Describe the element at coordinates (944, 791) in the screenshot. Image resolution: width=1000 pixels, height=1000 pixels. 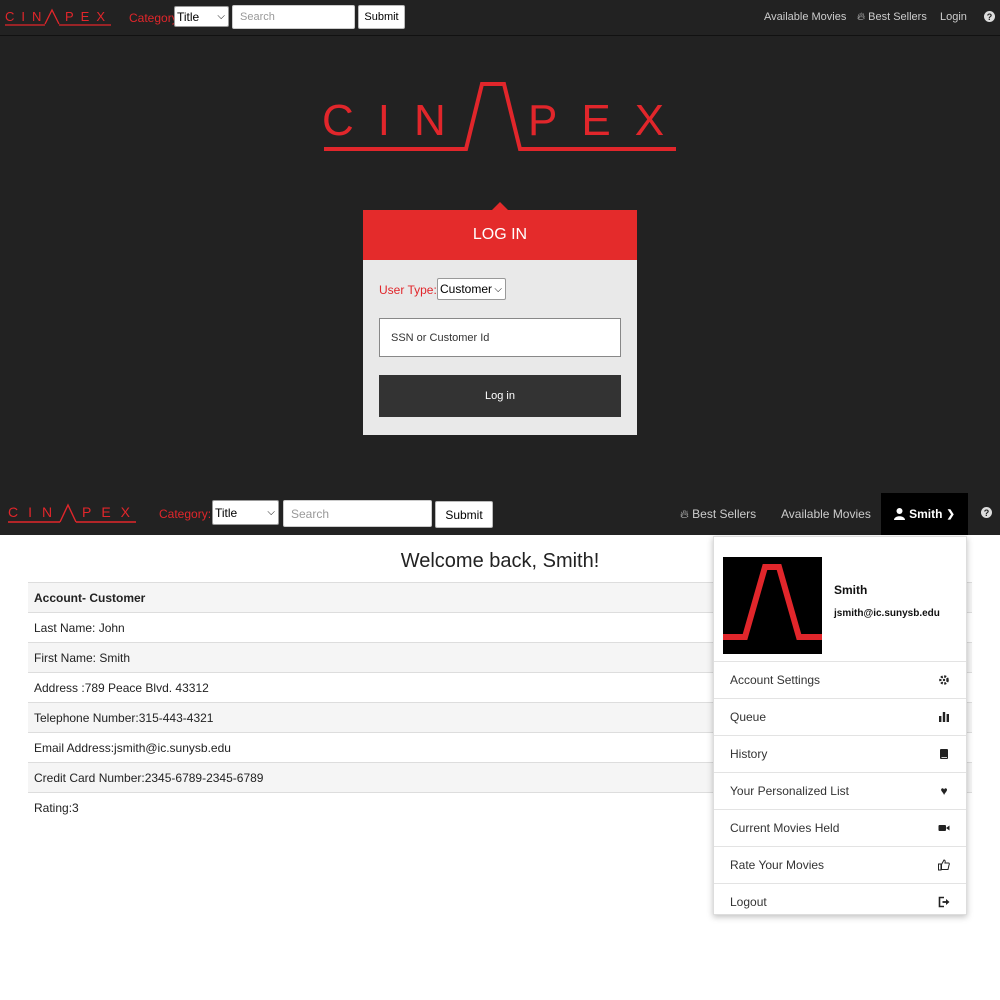
I see `heart-icon: ♥` at that location.